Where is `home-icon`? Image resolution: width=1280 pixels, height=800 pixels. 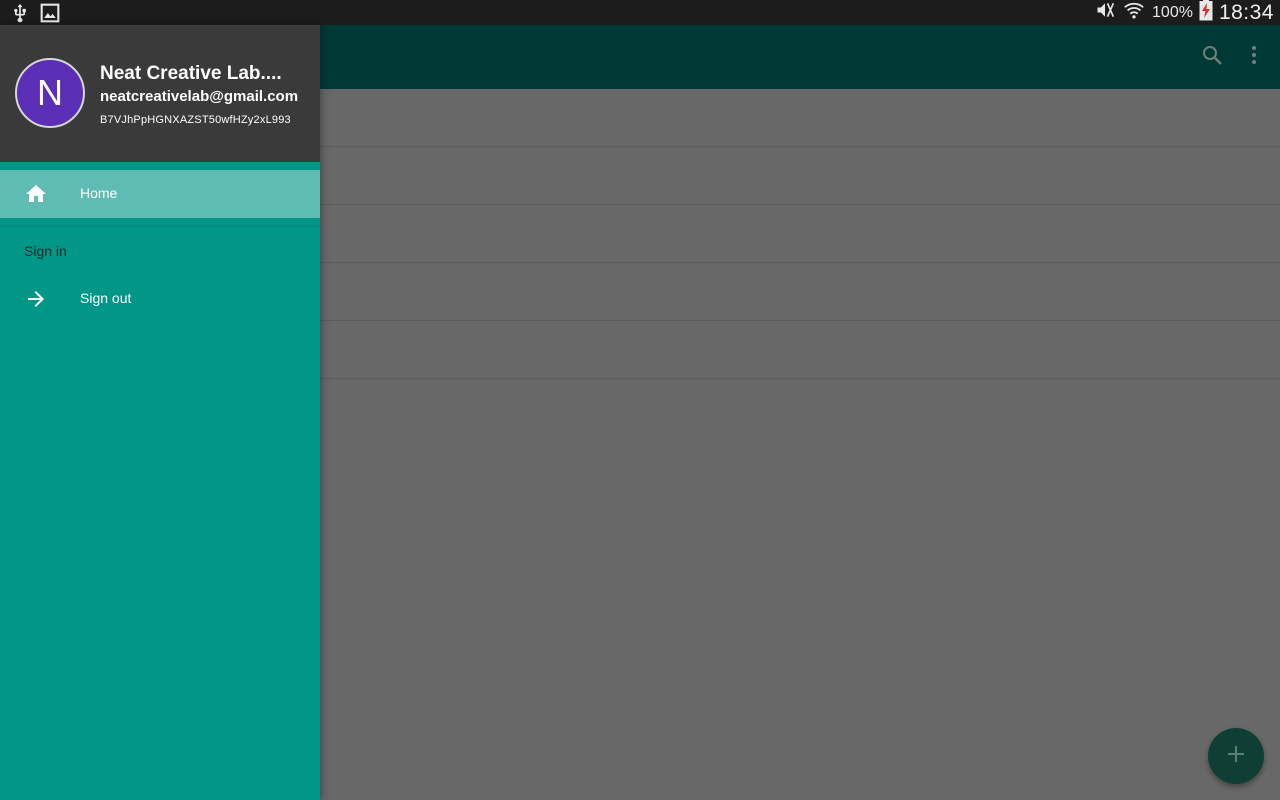
home-icon is located at coordinates (36, 194).